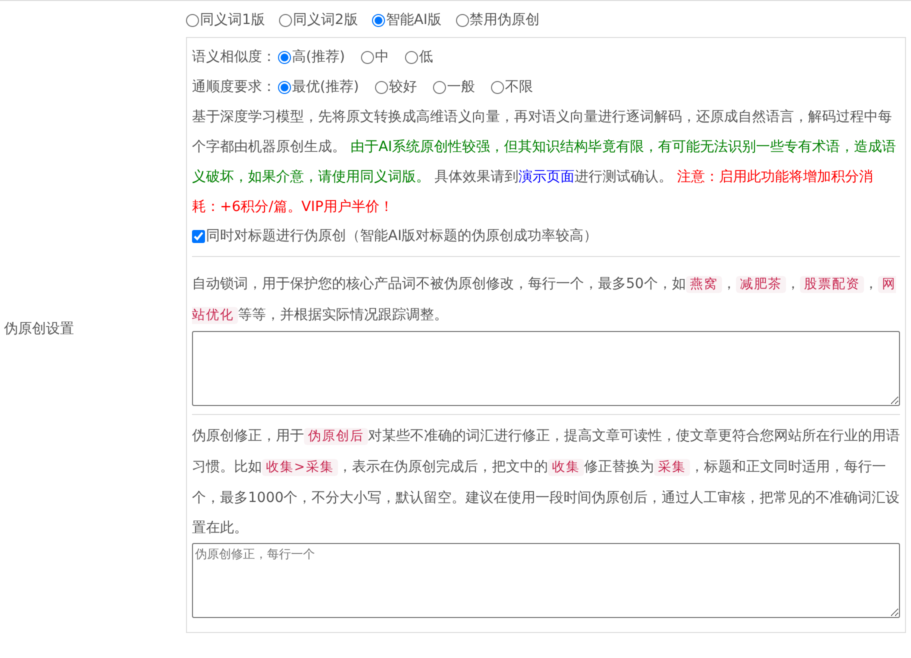 The image size is (911, 658). What do you see at coordinates (39, 329) in the screenshot?
I see `section-label: 伪原创设置` at bounding box center [39, 329].